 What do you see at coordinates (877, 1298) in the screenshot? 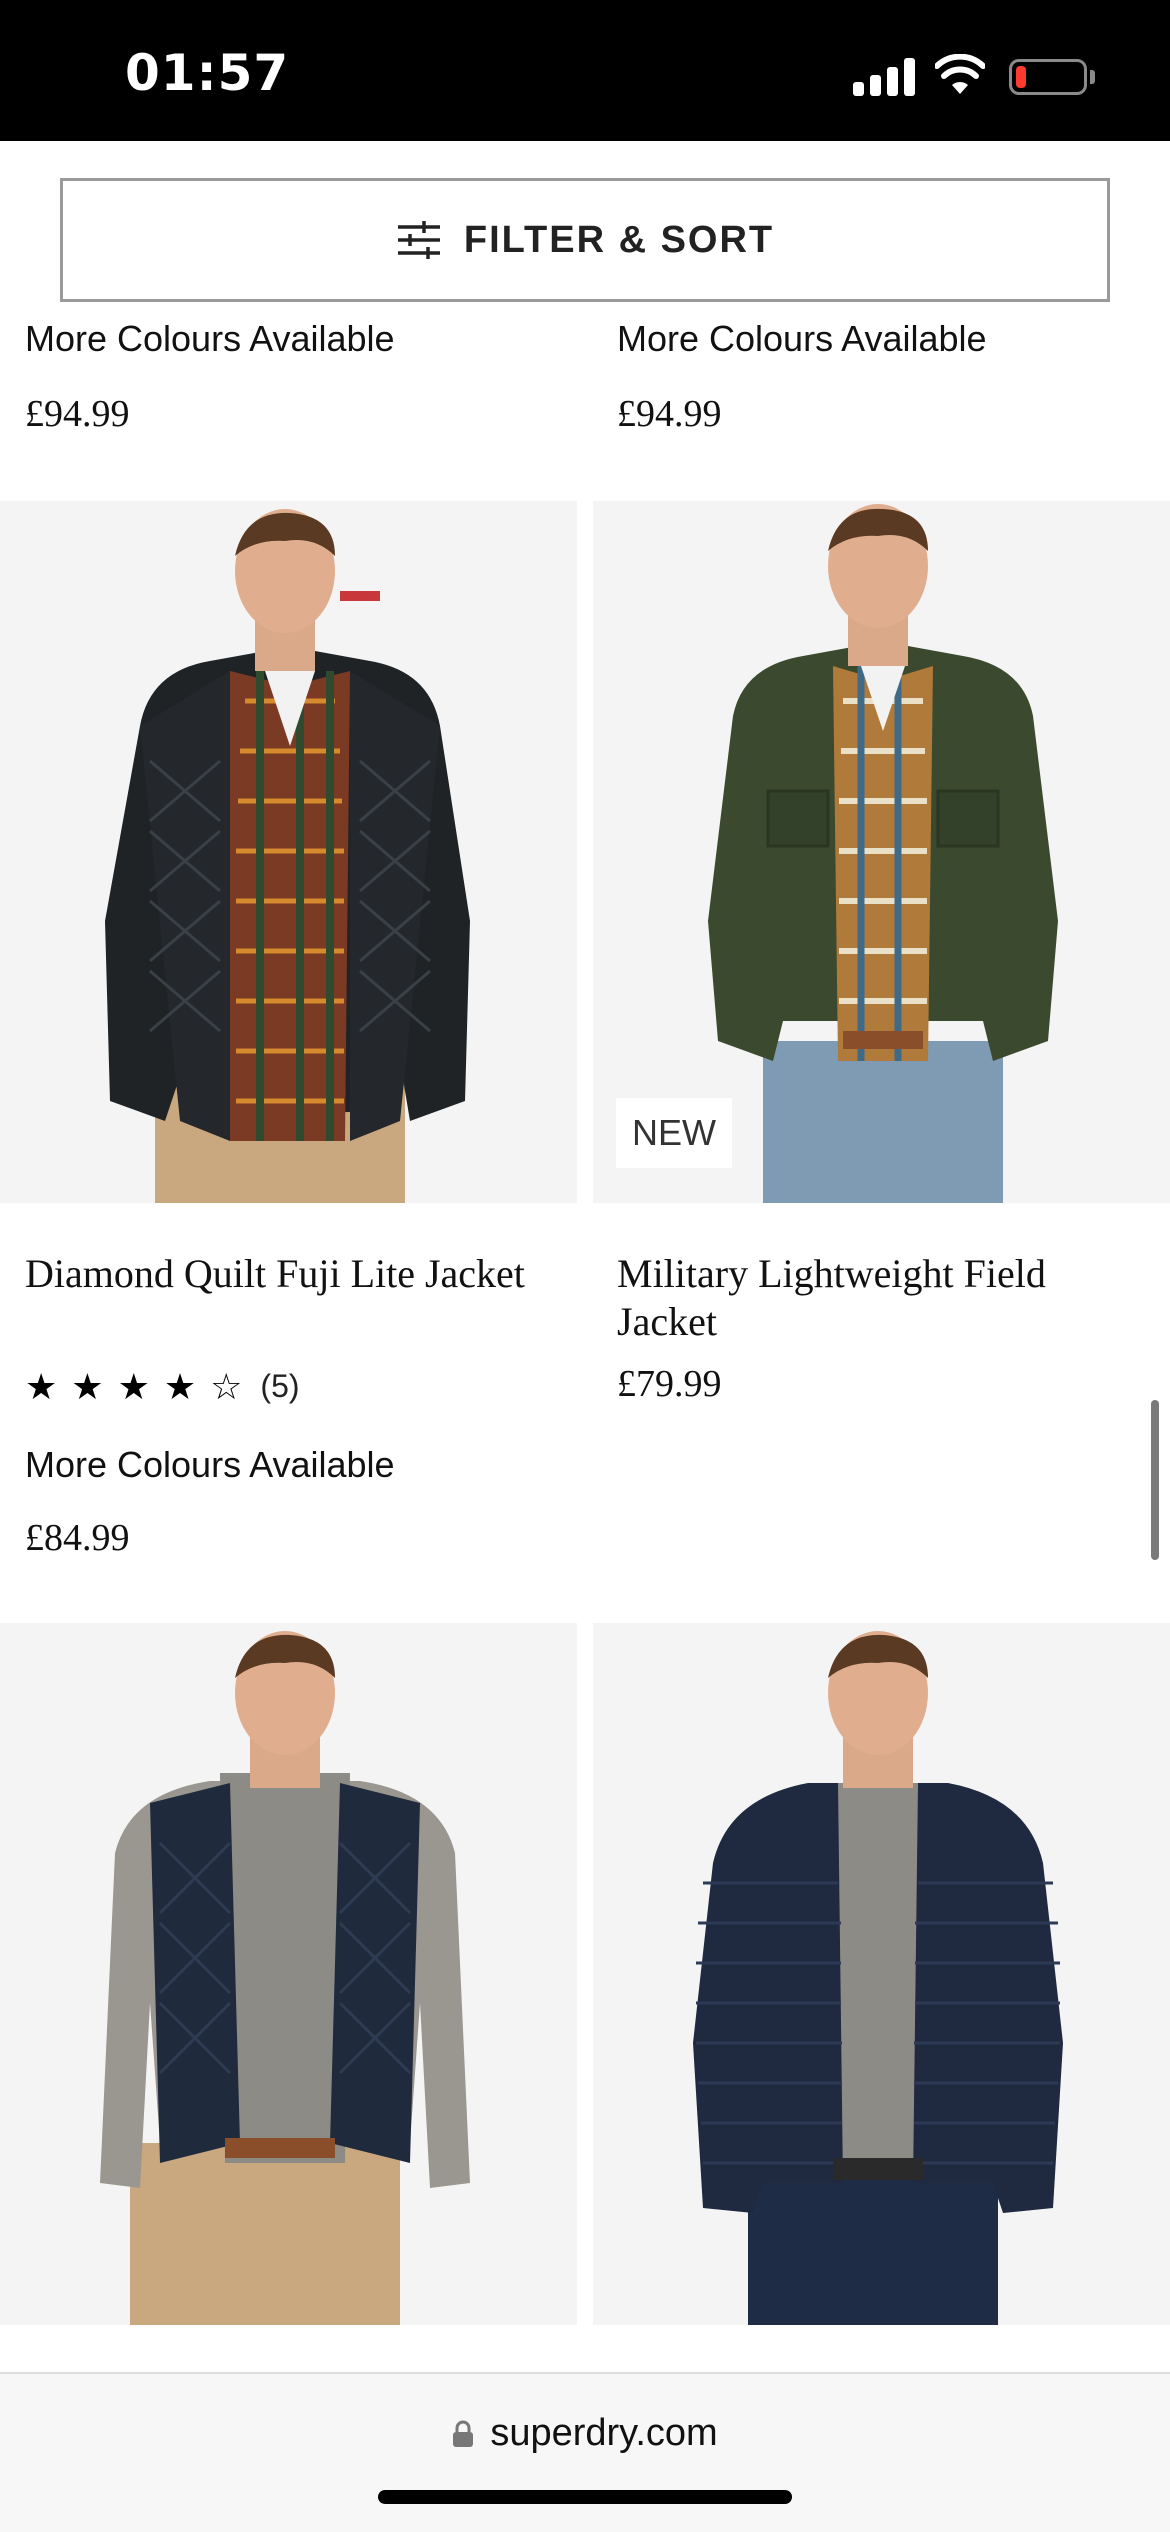
I see `product-title: Military Lightweight Field Jacket` at bounding box center [877, 1298].